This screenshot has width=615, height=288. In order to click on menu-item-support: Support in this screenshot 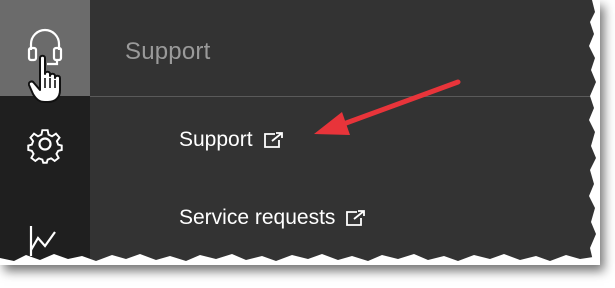, I will do `click(232, 140)`.